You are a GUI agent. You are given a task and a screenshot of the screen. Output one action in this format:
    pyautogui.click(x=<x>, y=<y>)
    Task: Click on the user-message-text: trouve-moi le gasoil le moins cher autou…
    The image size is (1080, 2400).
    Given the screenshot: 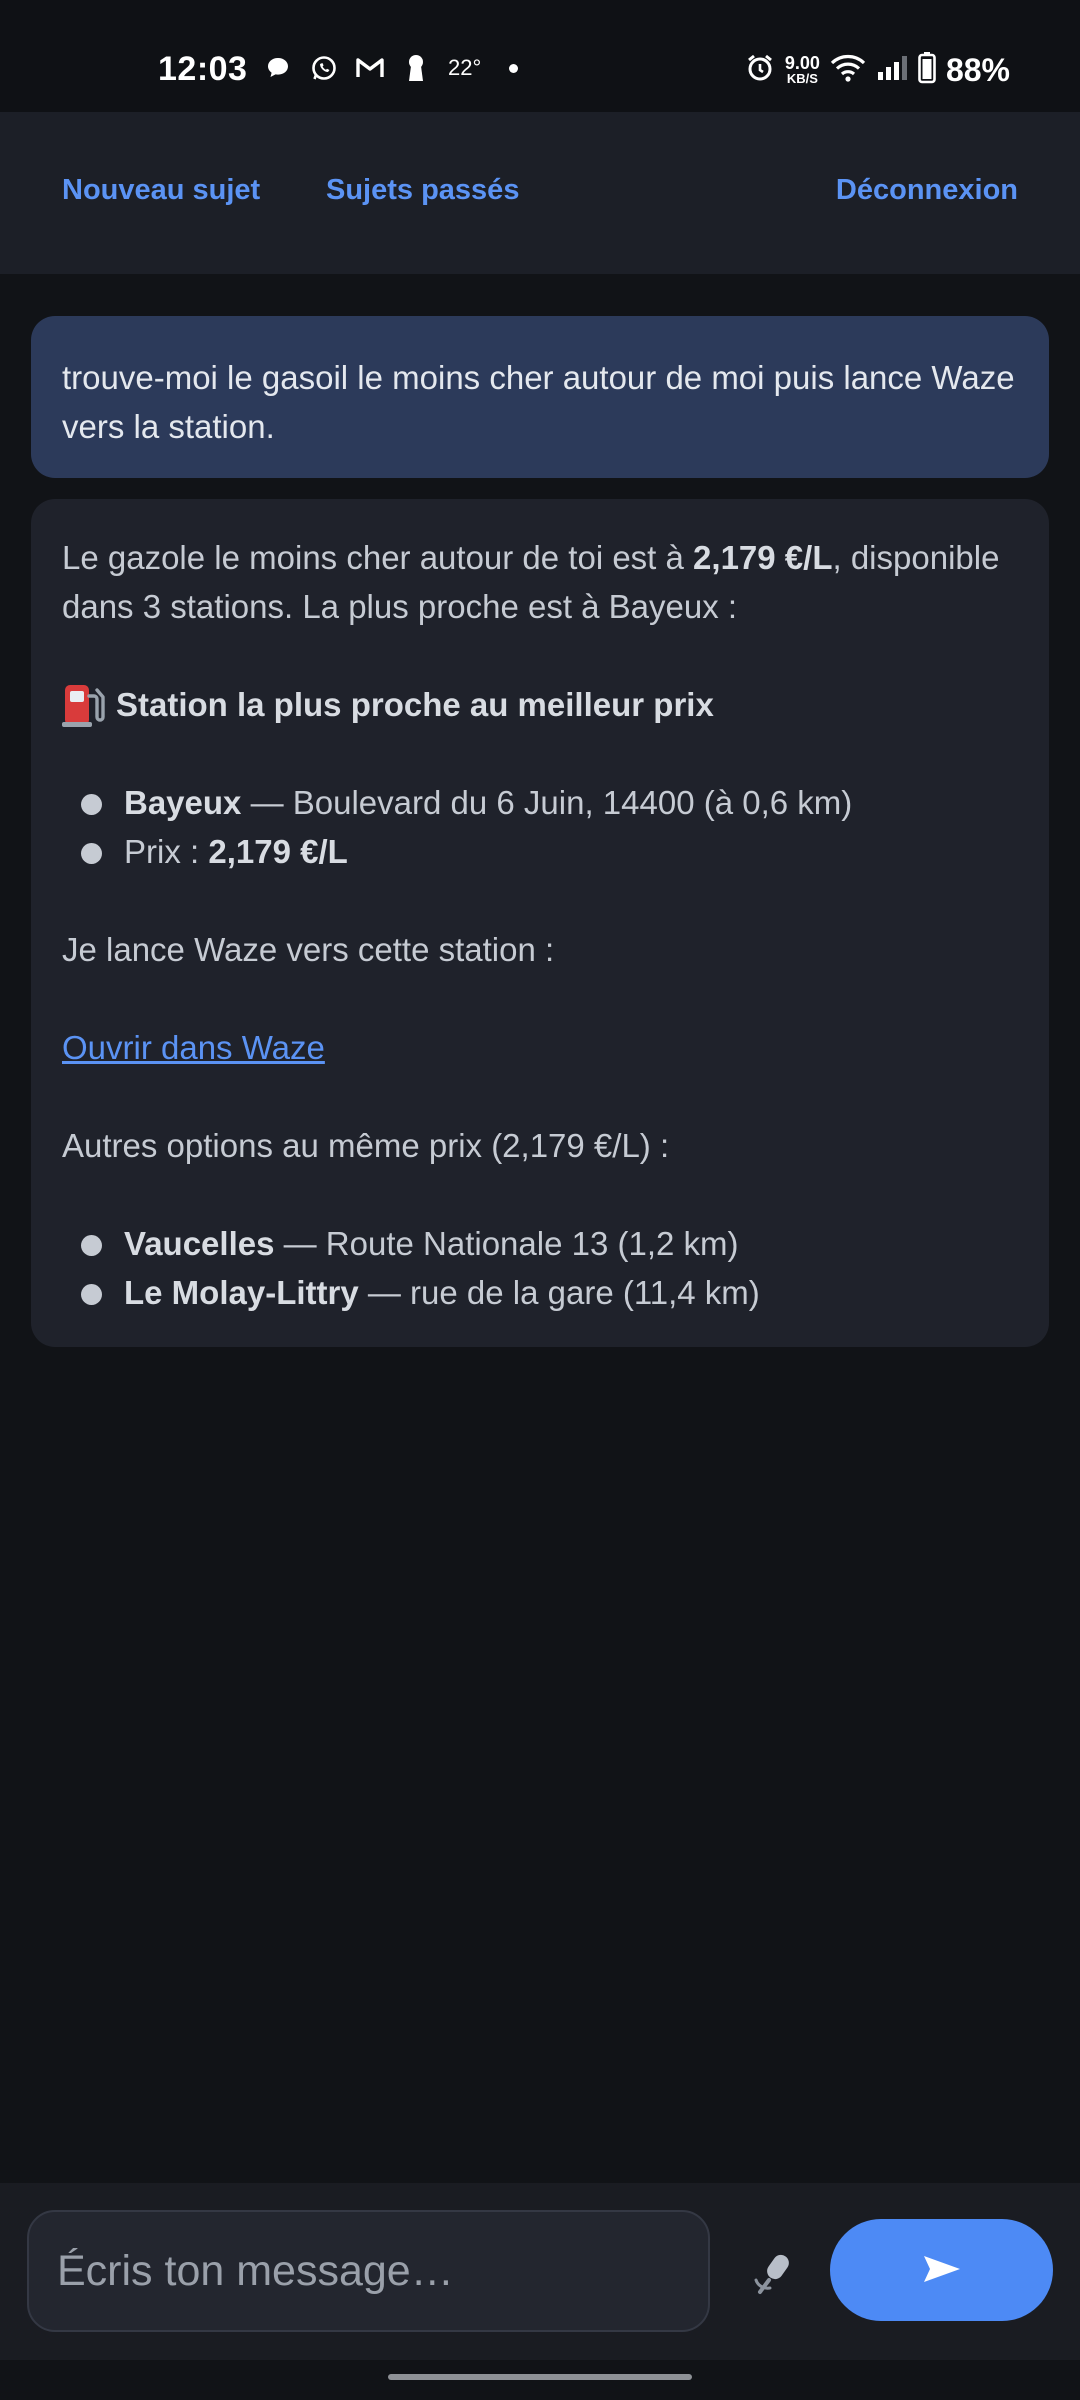 What is the action you would take?
    pyautogui.click(x=538, y=402)
    